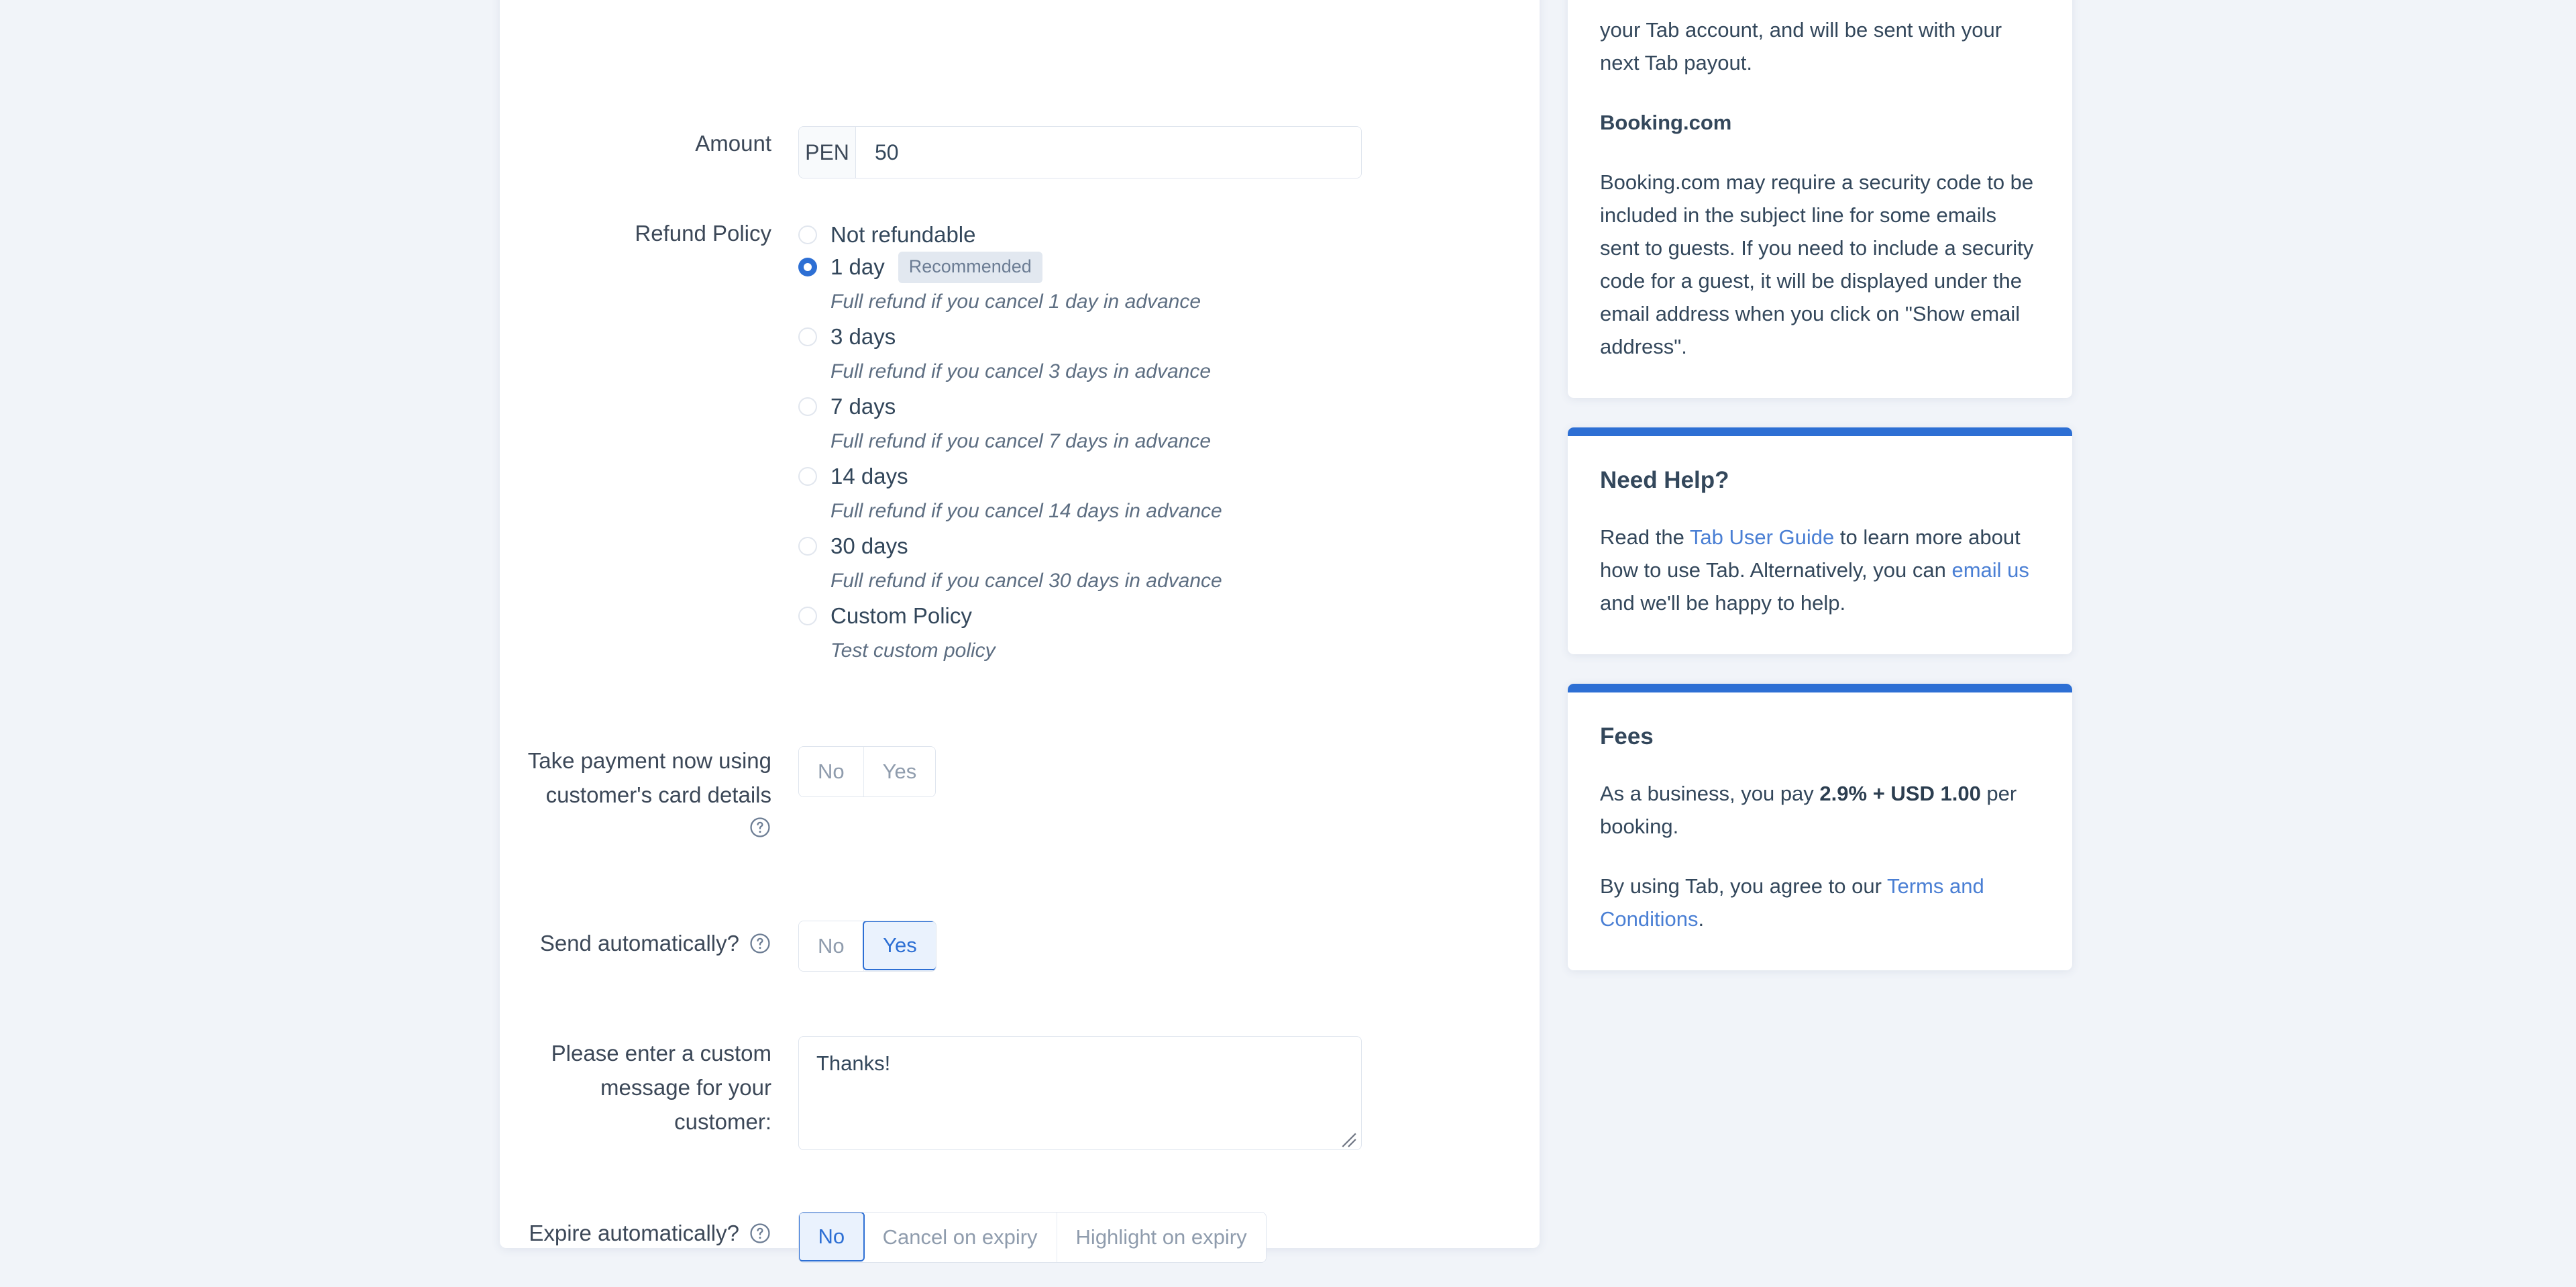 The image size is (2576, 1287). I want to click on expire-automatically-label-wrap: Expire automatically?, so click(649, 1233).